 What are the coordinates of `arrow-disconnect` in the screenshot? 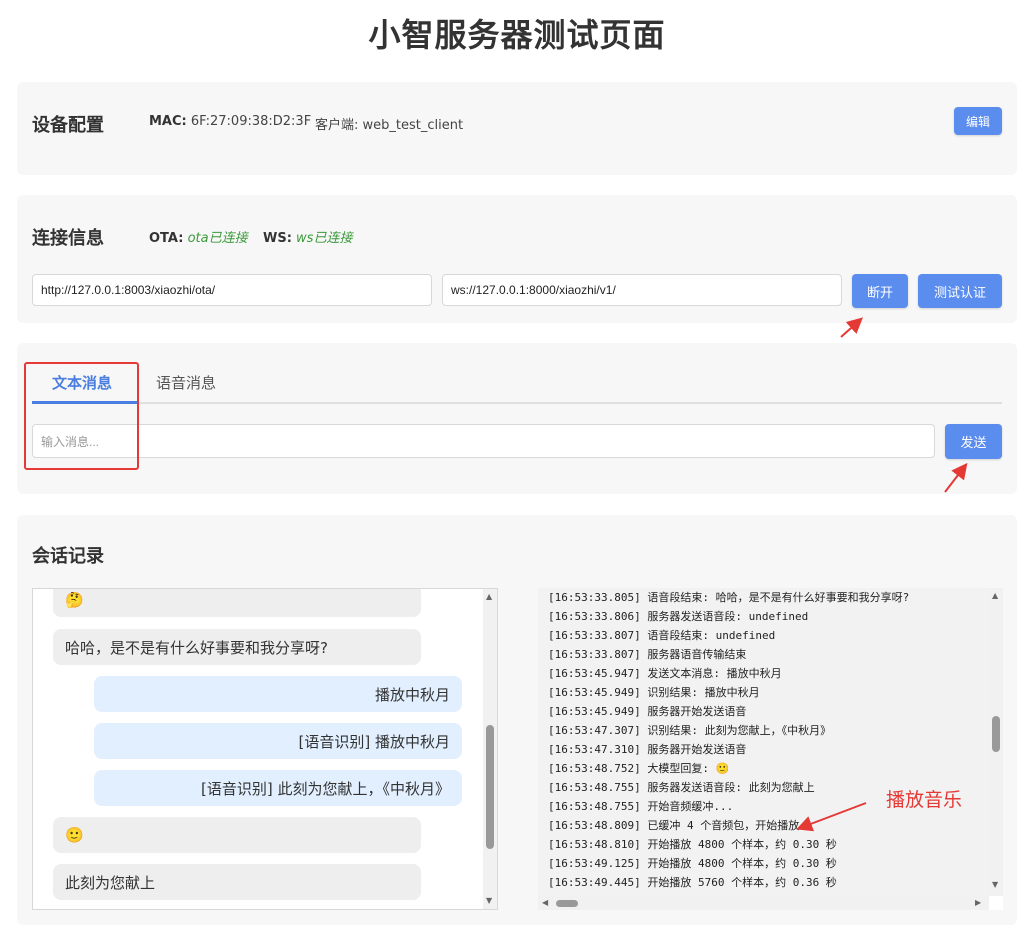 It's located at (851, 327).